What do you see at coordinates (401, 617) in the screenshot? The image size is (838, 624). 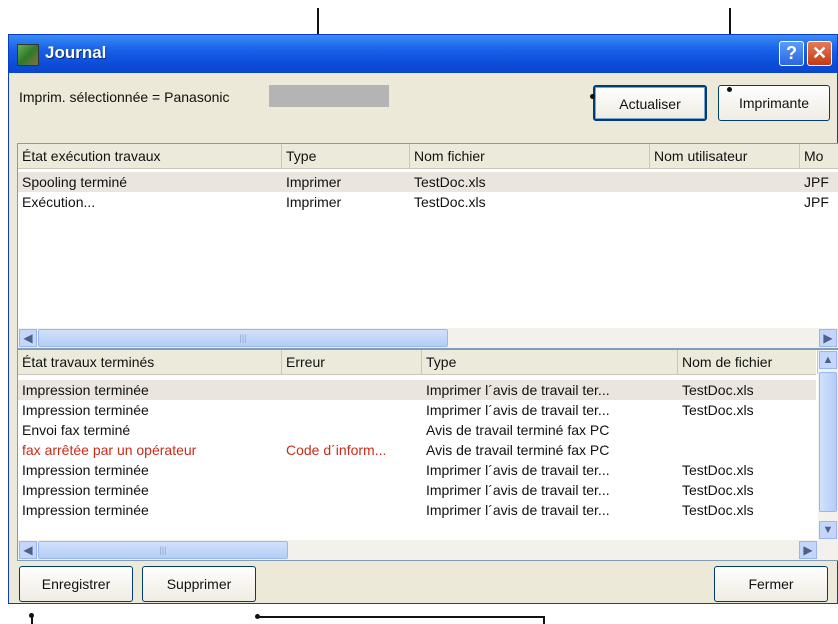 I see `callout-line-delete-h` at bounding box center [401, 617].